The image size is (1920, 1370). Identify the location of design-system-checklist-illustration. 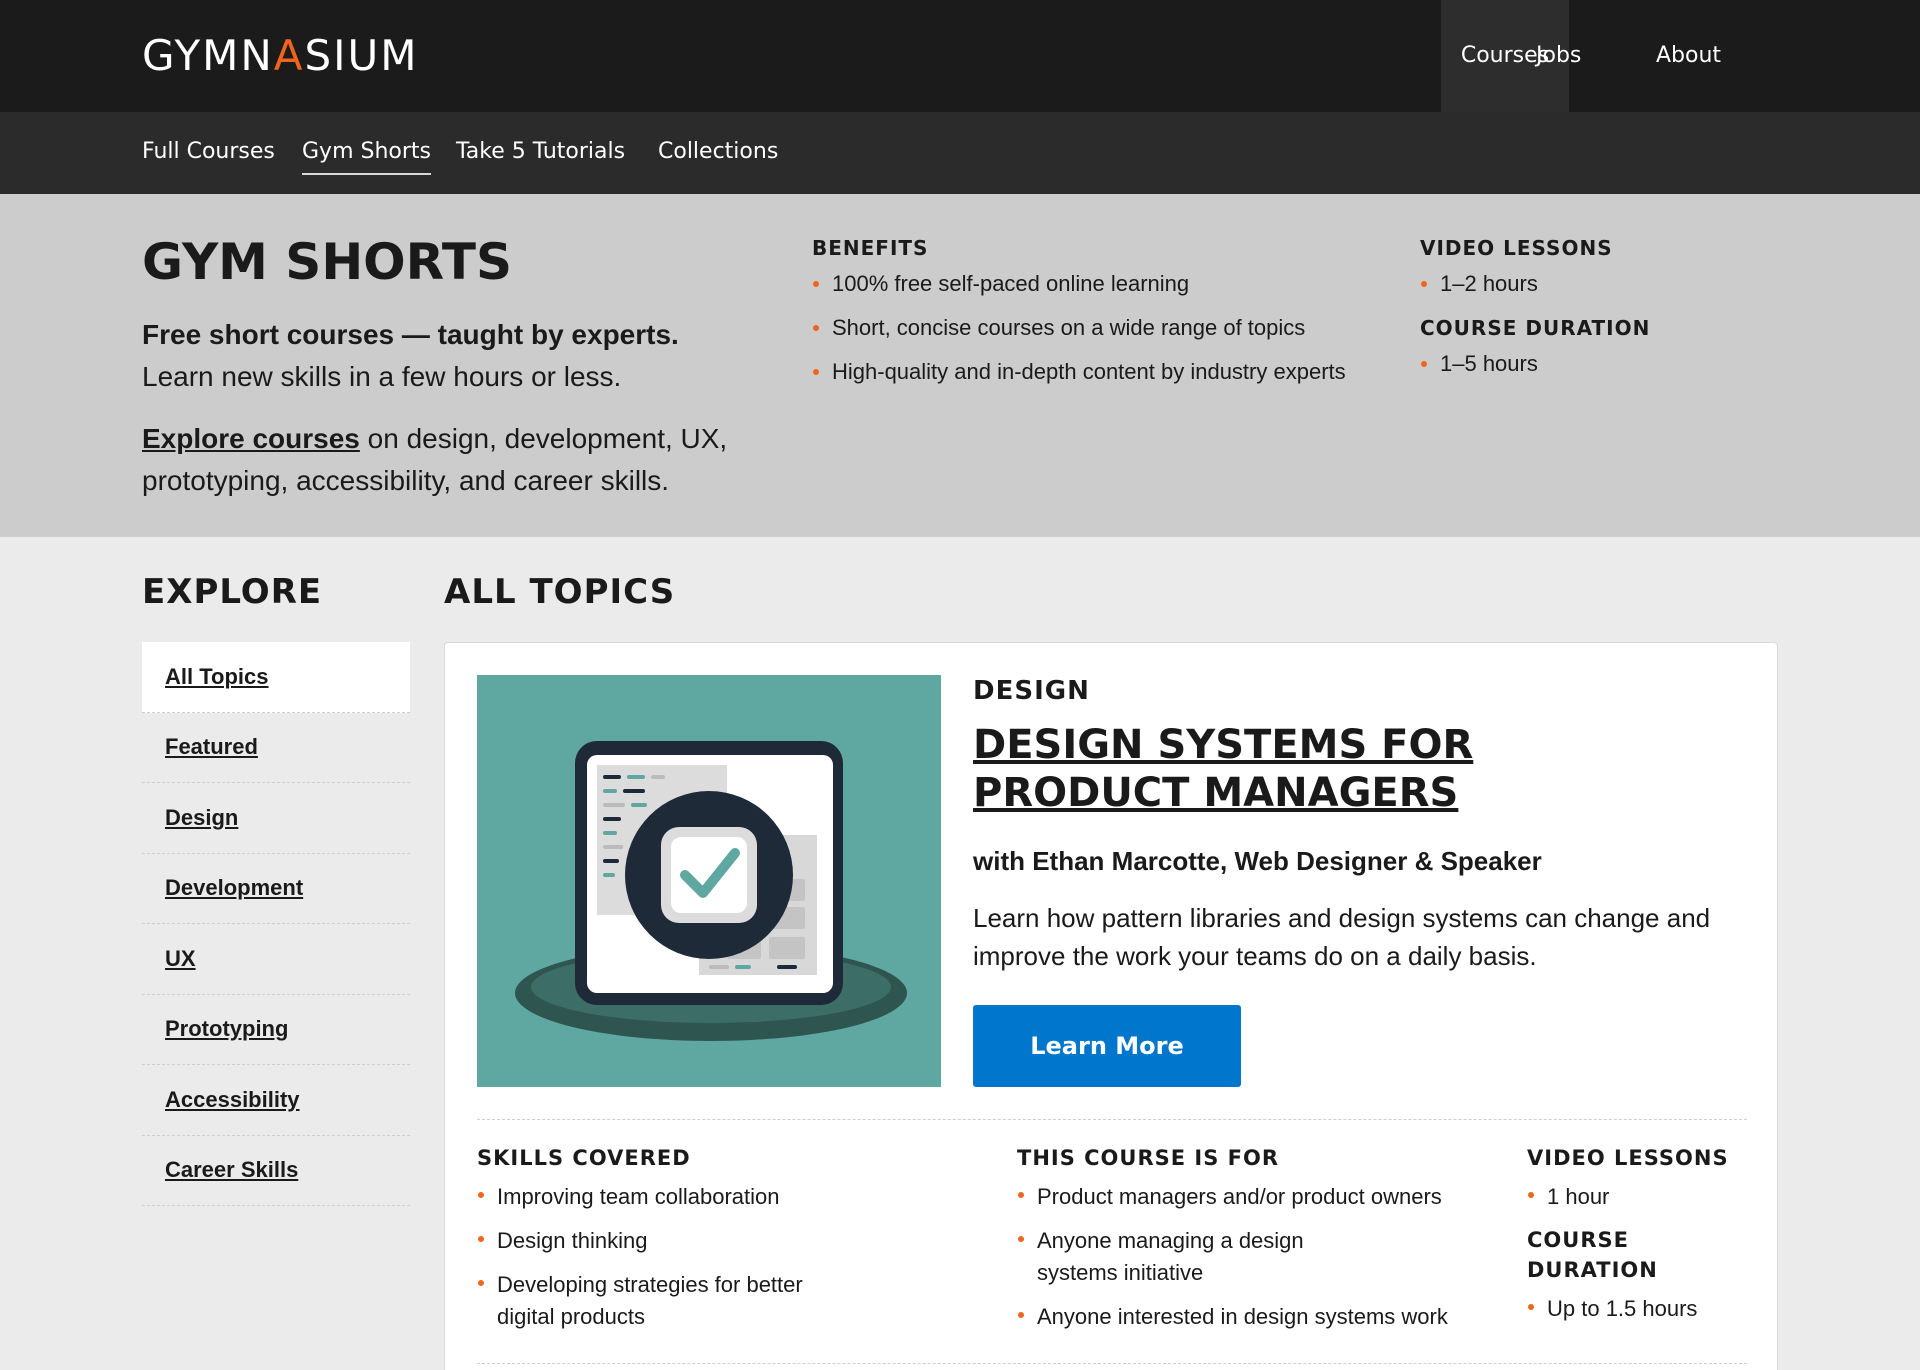
(711, 891).